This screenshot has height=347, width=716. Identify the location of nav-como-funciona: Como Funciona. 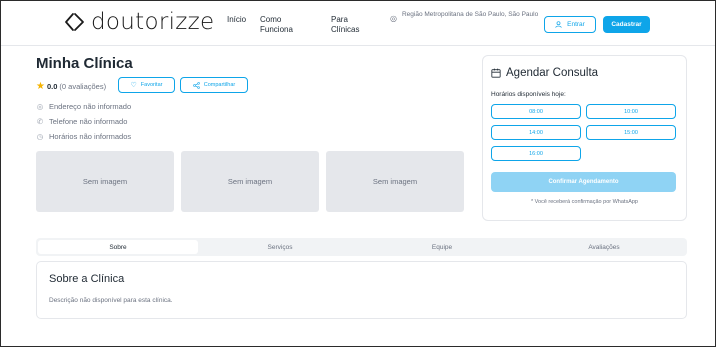
(280, 25).